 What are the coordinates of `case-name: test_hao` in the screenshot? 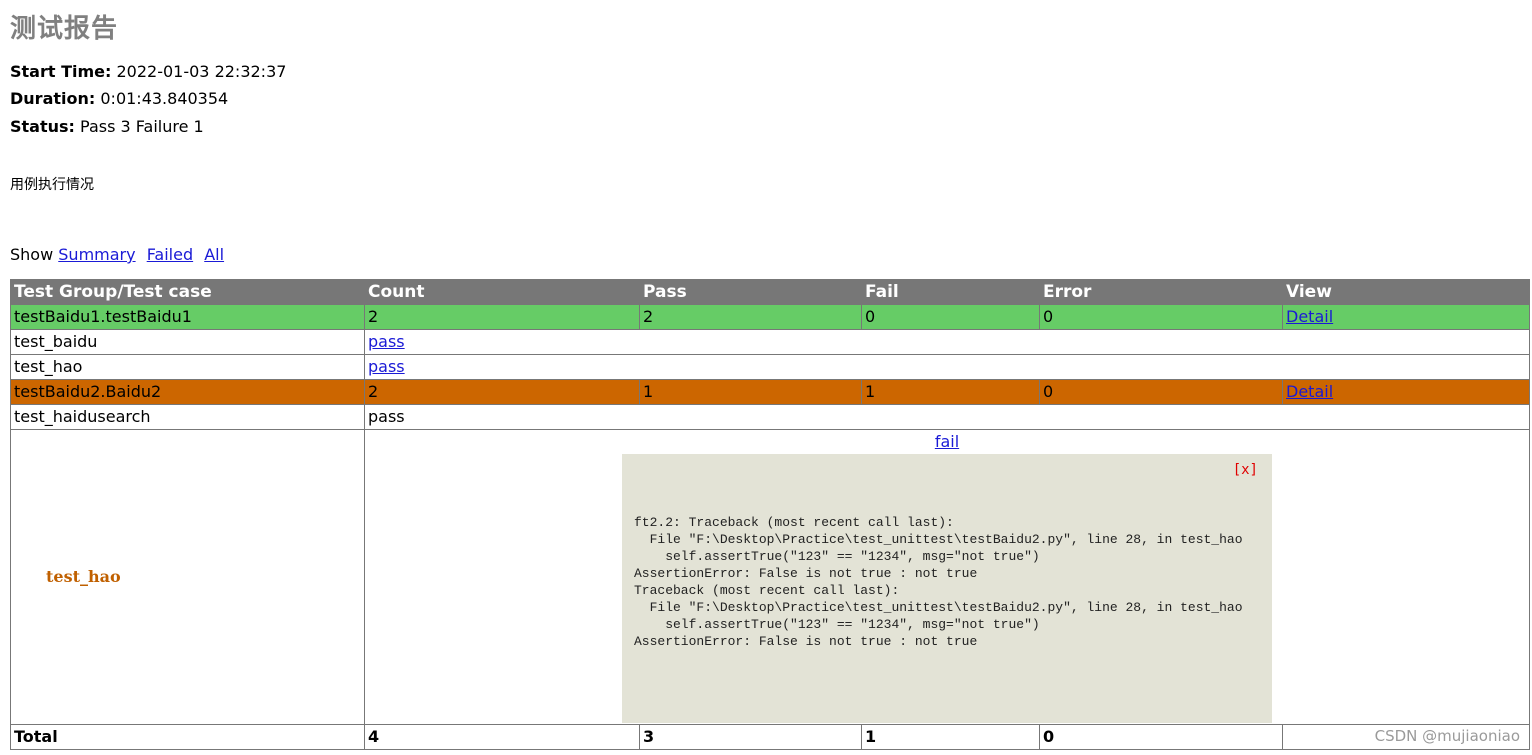 It's located at (187, 367).